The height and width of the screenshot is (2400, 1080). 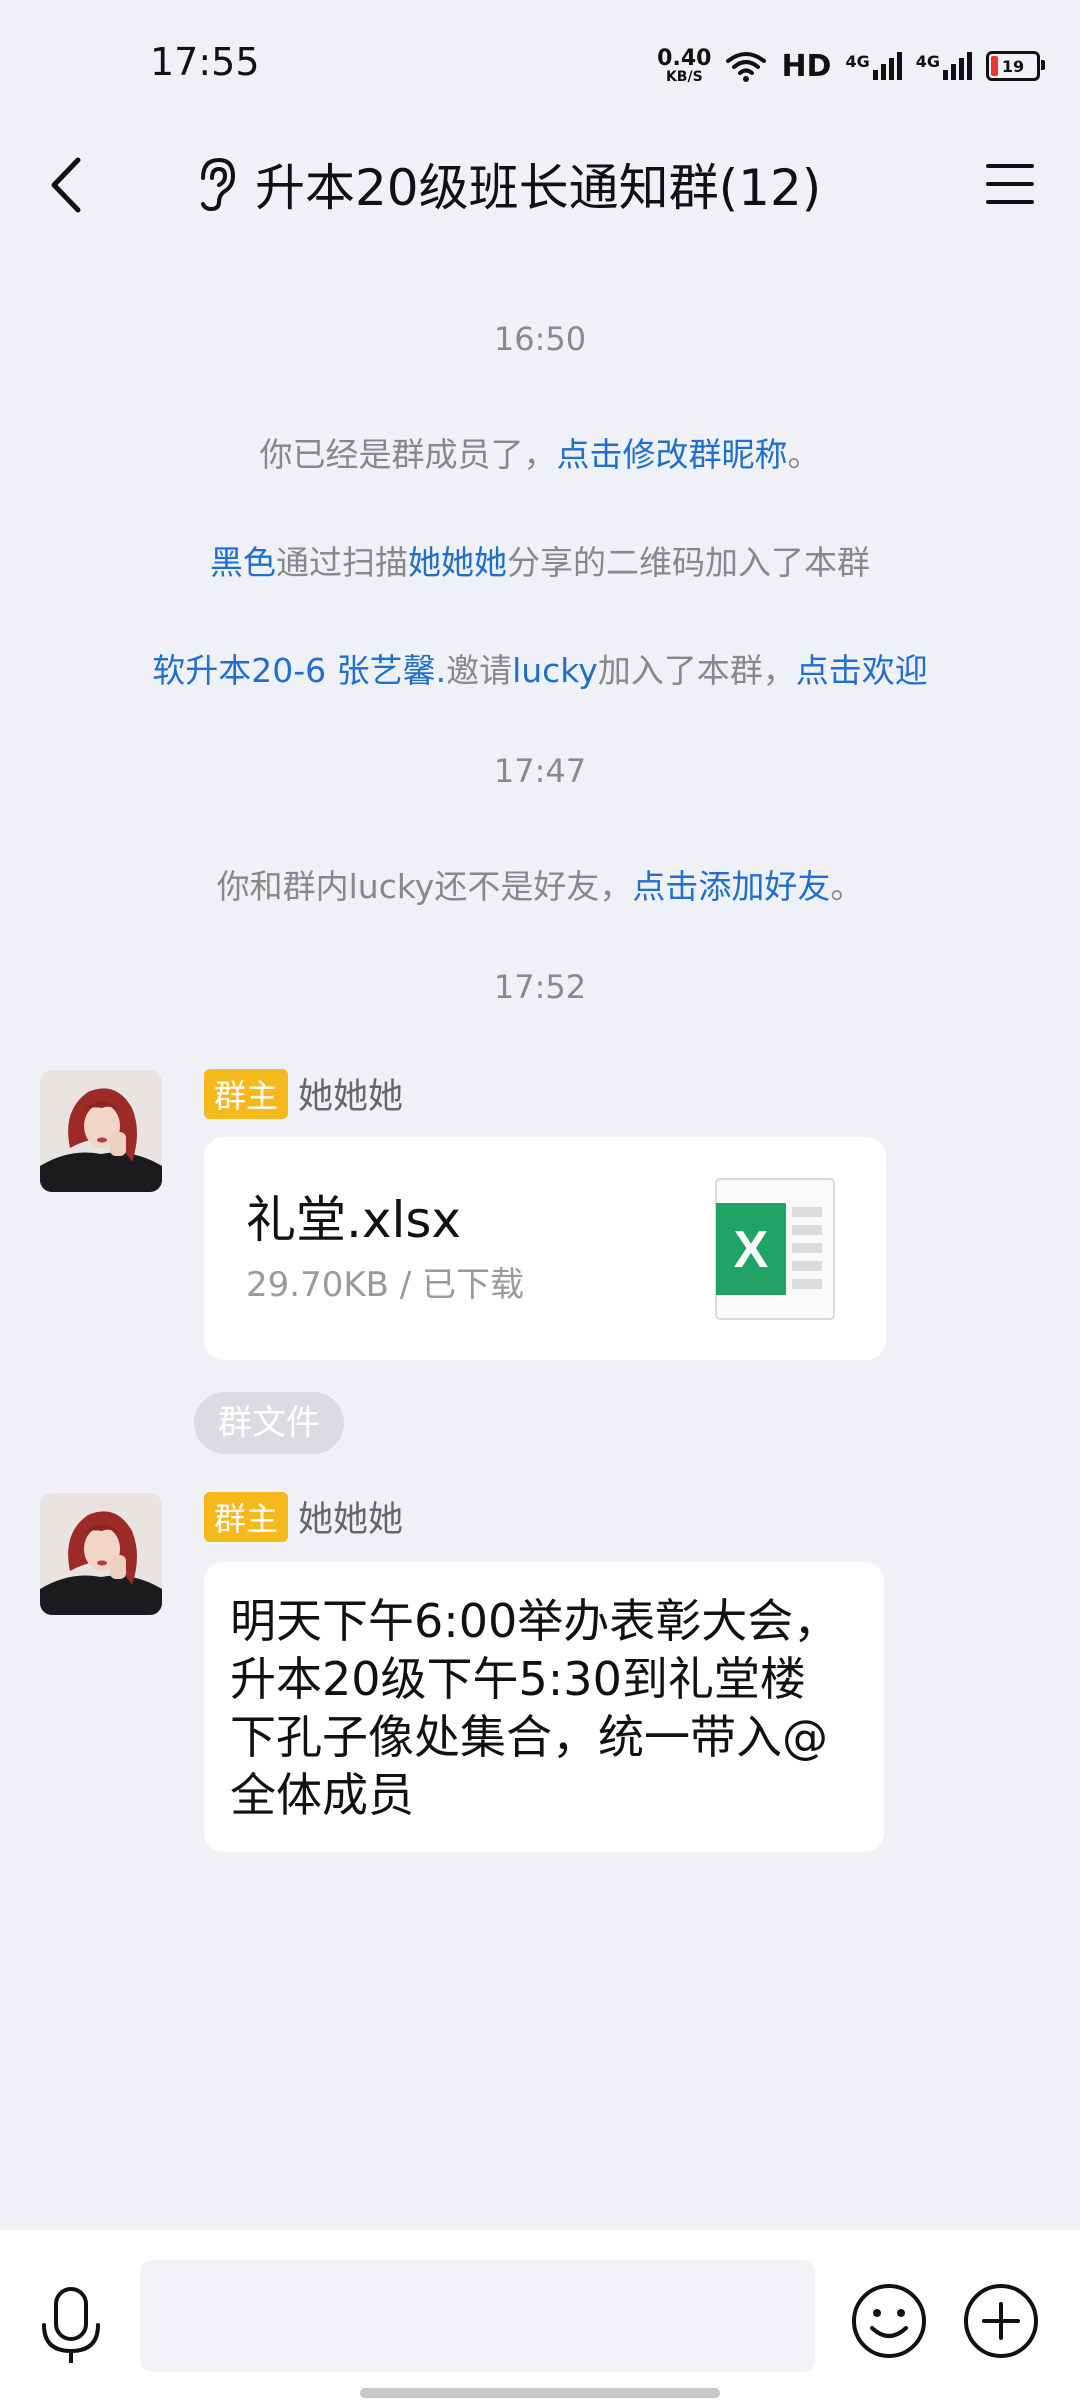 I want to click on member-name-link: lucky, so click(x=555, y=670).